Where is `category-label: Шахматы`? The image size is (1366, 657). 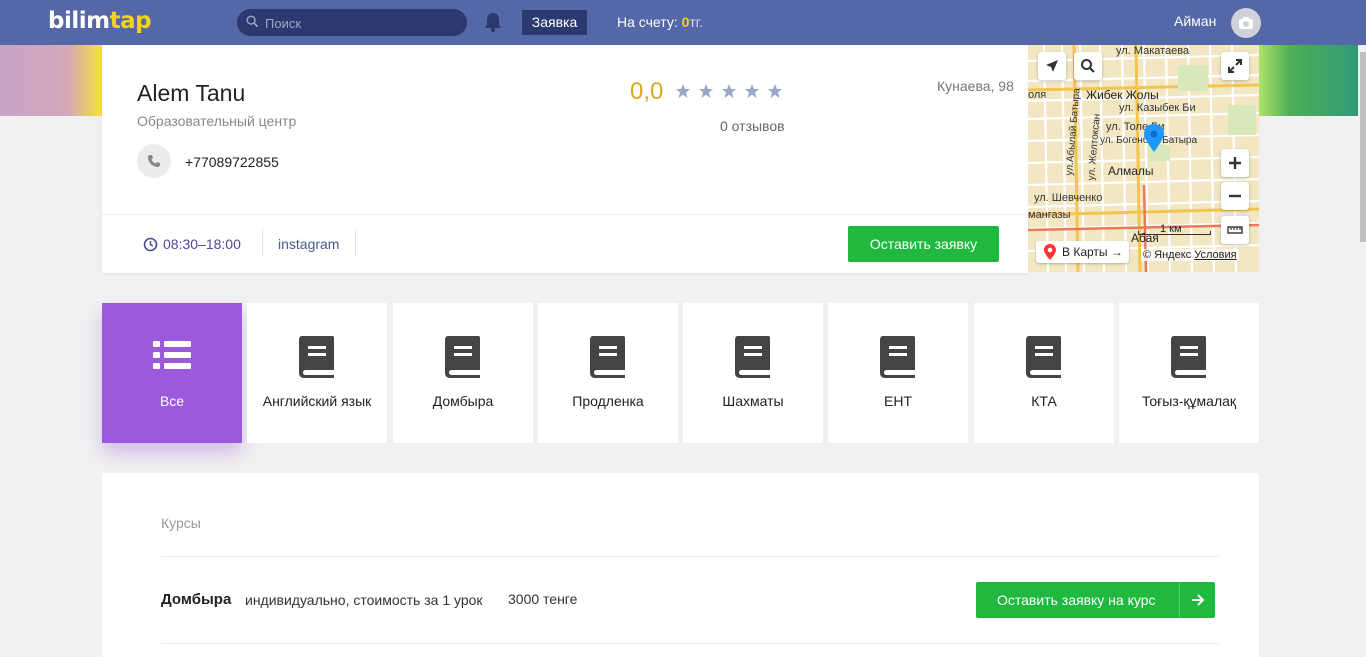
category-label: Шахматы is located at coordinates (753, 401).